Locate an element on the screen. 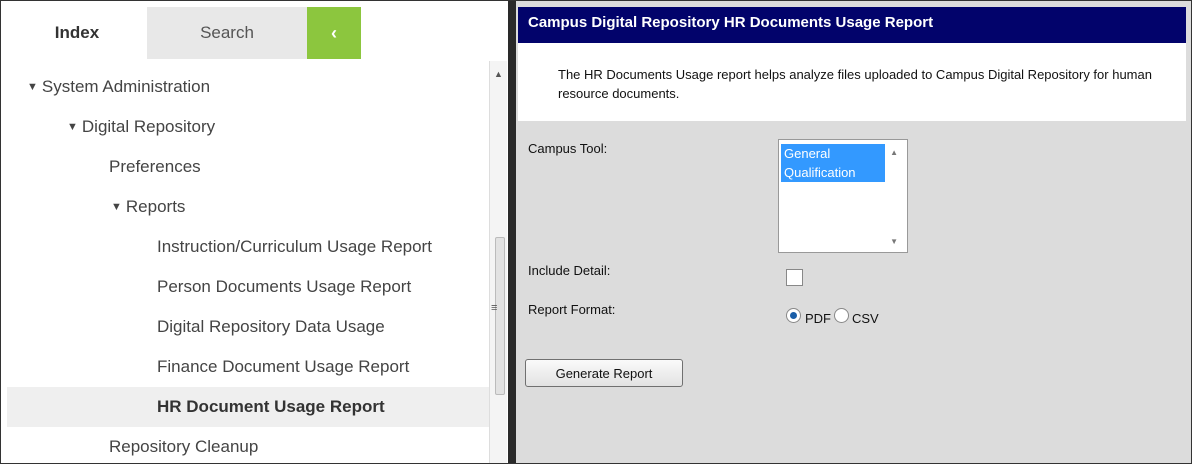  tab-index: Index is located at coordinates (77, 33).